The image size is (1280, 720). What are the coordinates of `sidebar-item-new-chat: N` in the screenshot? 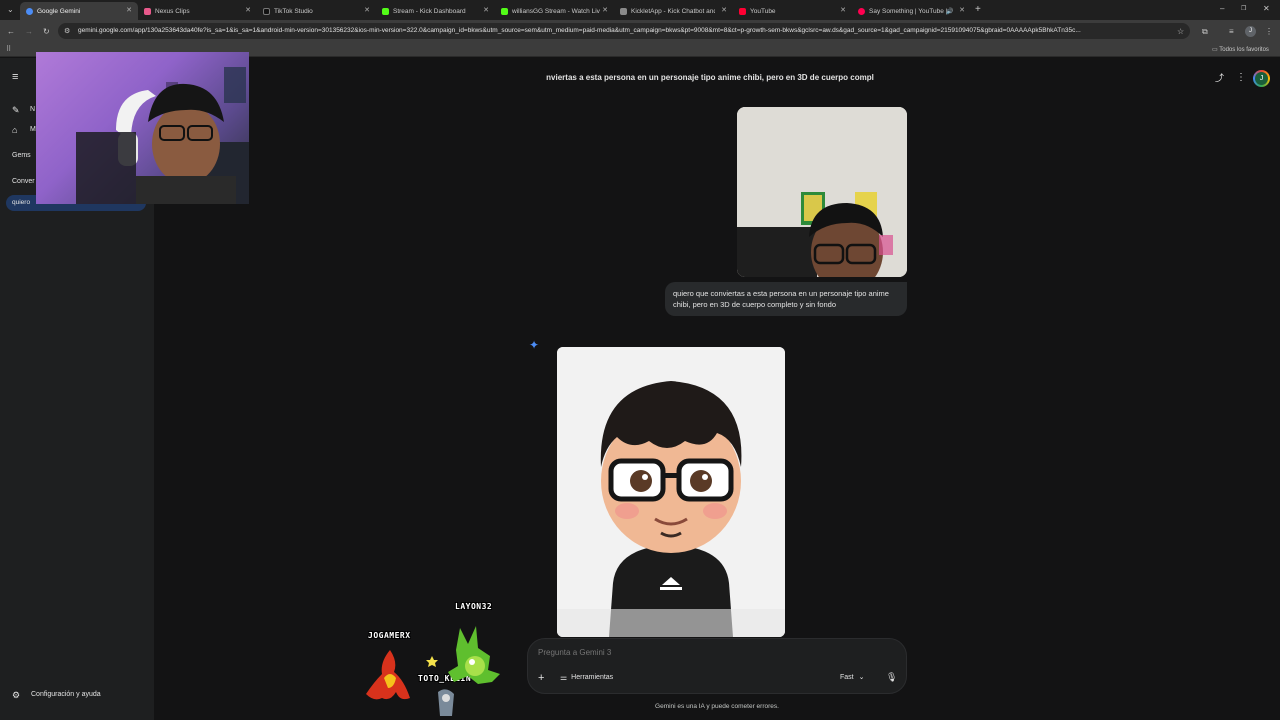 It's located at (32, 109).